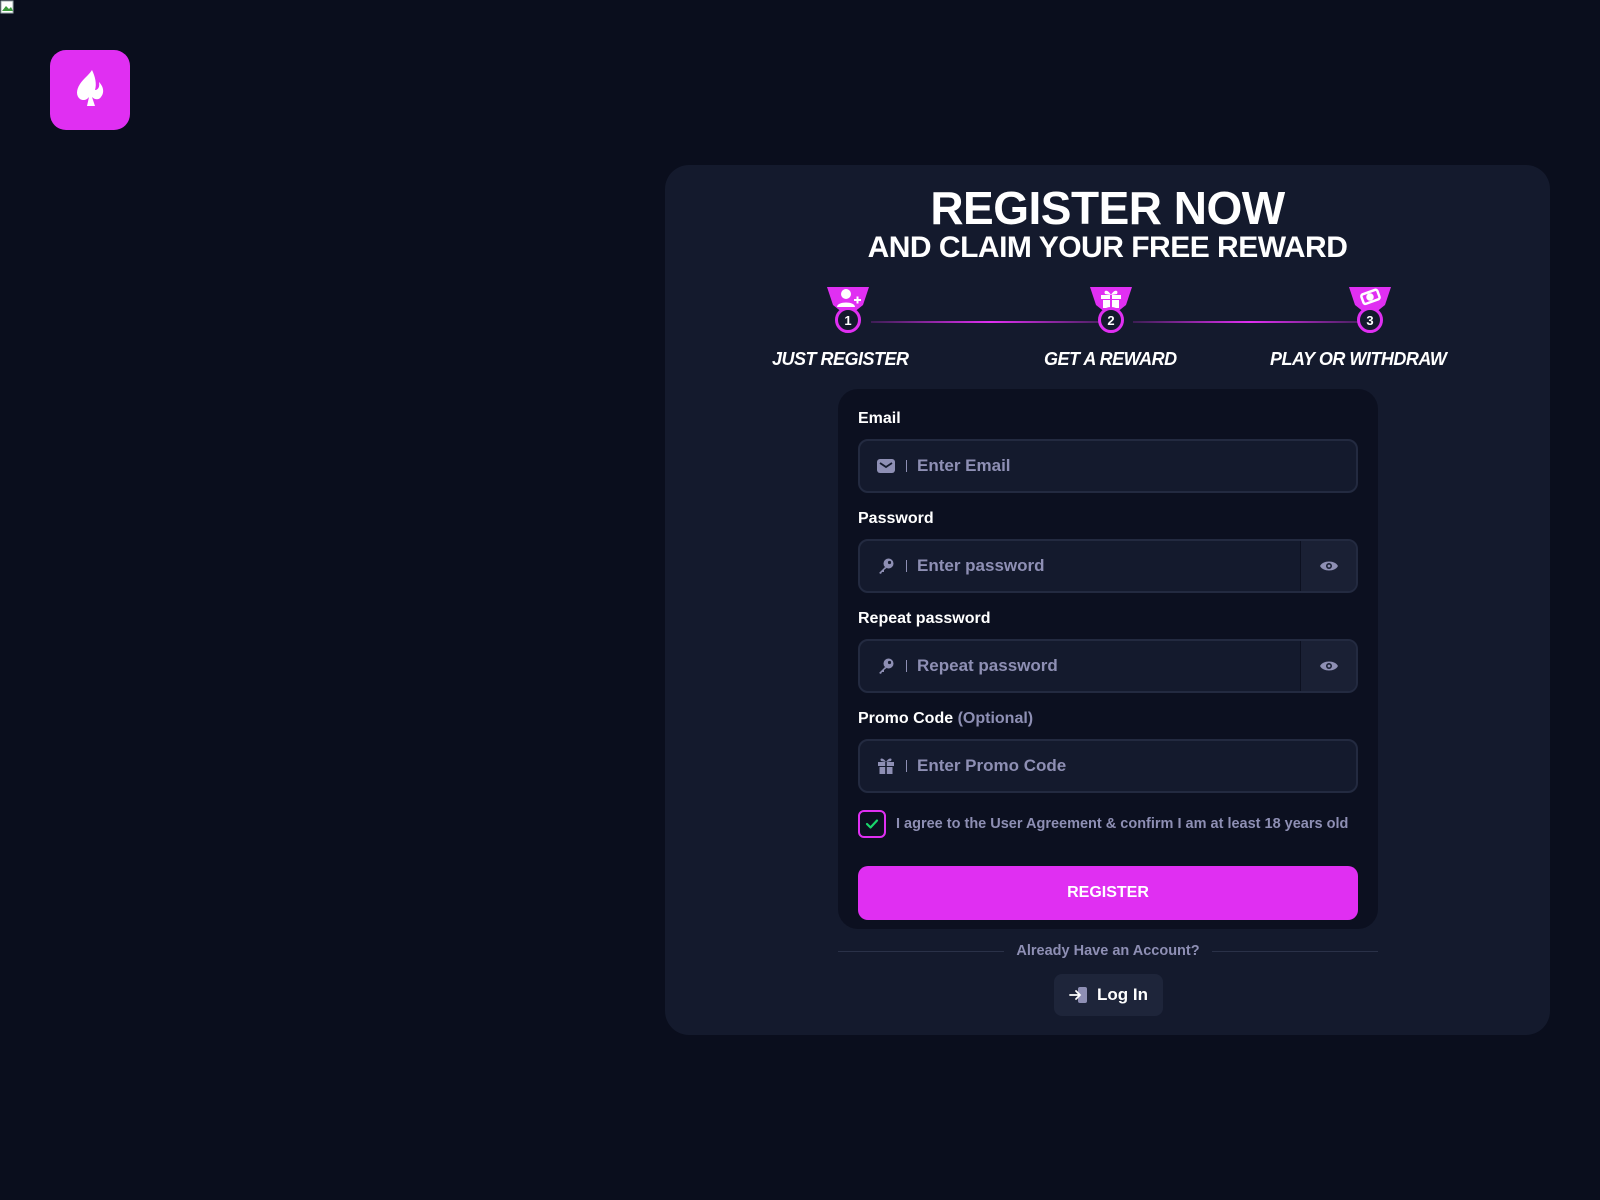 Image resolution: width=1600 pixels, height=1200 pixels. I want to click on register-button: REGISTER, so click(1108, 893).